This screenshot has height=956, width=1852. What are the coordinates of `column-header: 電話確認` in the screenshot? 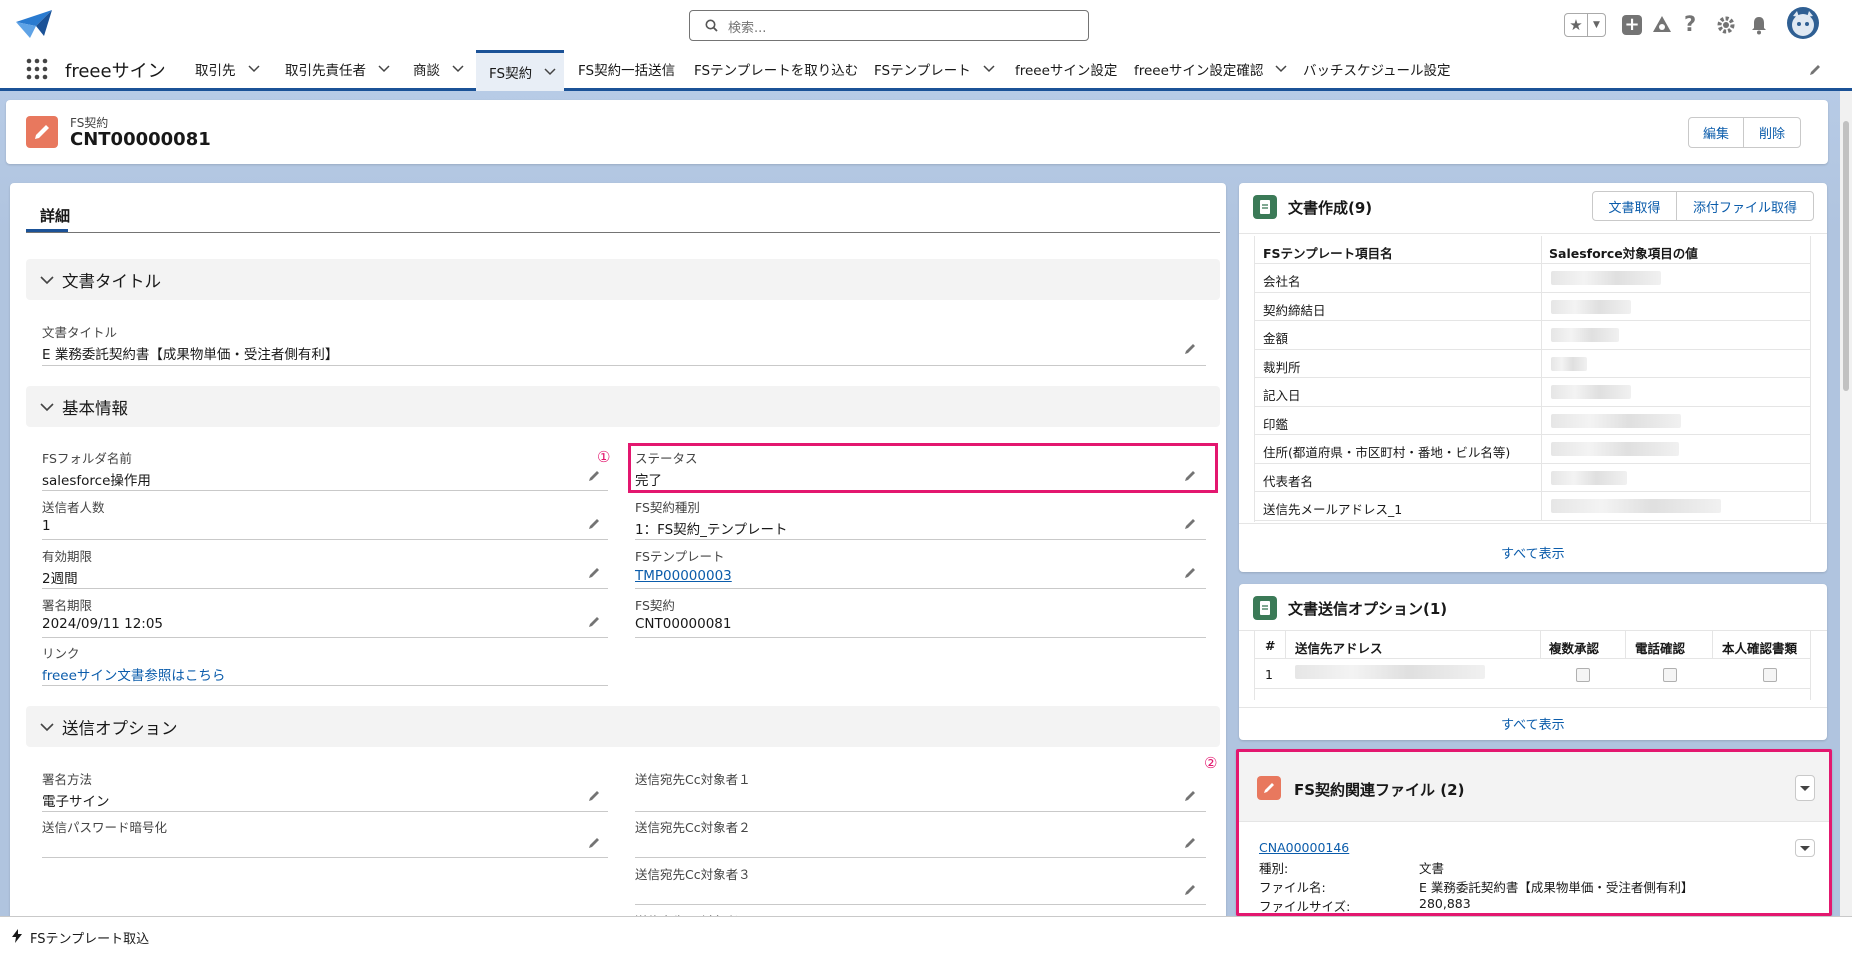 It's located at (1660, 648).